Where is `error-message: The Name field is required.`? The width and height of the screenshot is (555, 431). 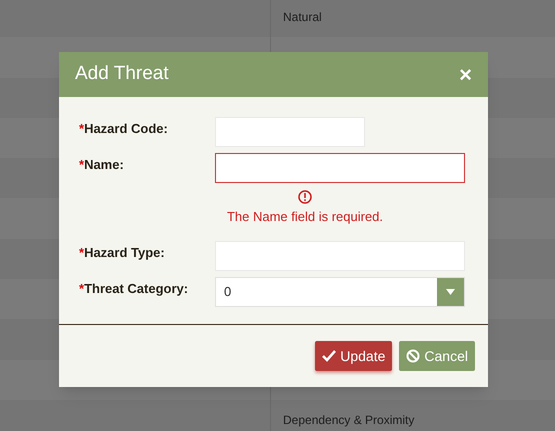
error-message: The Name field is required. is located at coordinates (305, 217).